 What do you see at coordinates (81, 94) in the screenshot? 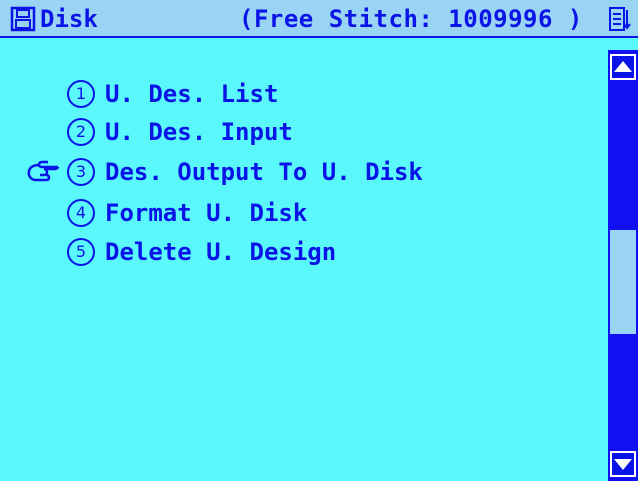
I see `item-number-badge: 1` at bounding box center [81, 94].